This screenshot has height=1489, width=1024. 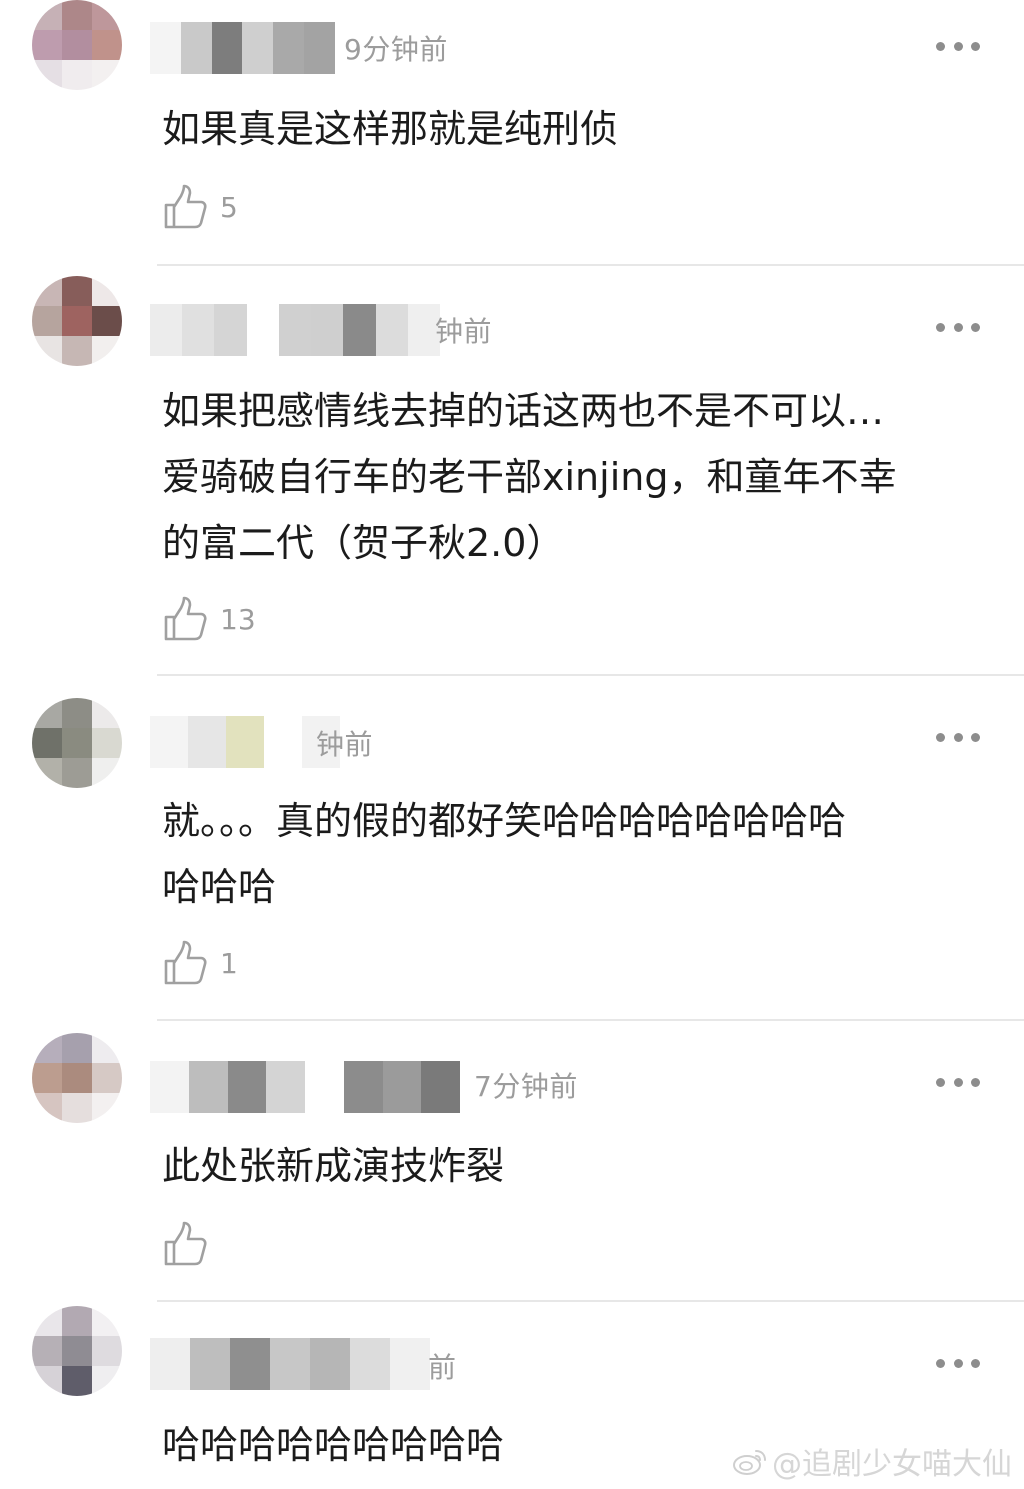 What do you see at coordinates (390, 129) in the screenshot?
I see `comment-text: 如果真是这样那就是纯刑侦` at bounding box center [390, 129].